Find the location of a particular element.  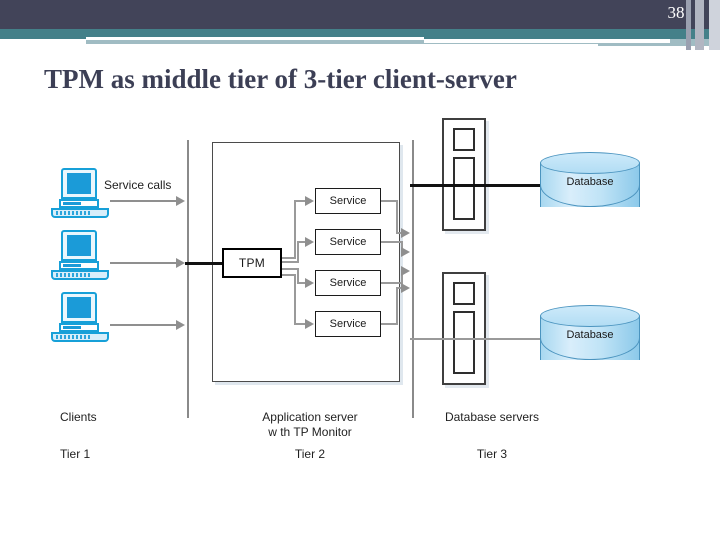

header-stripe-gap-right is located at coordinates (547, 41).